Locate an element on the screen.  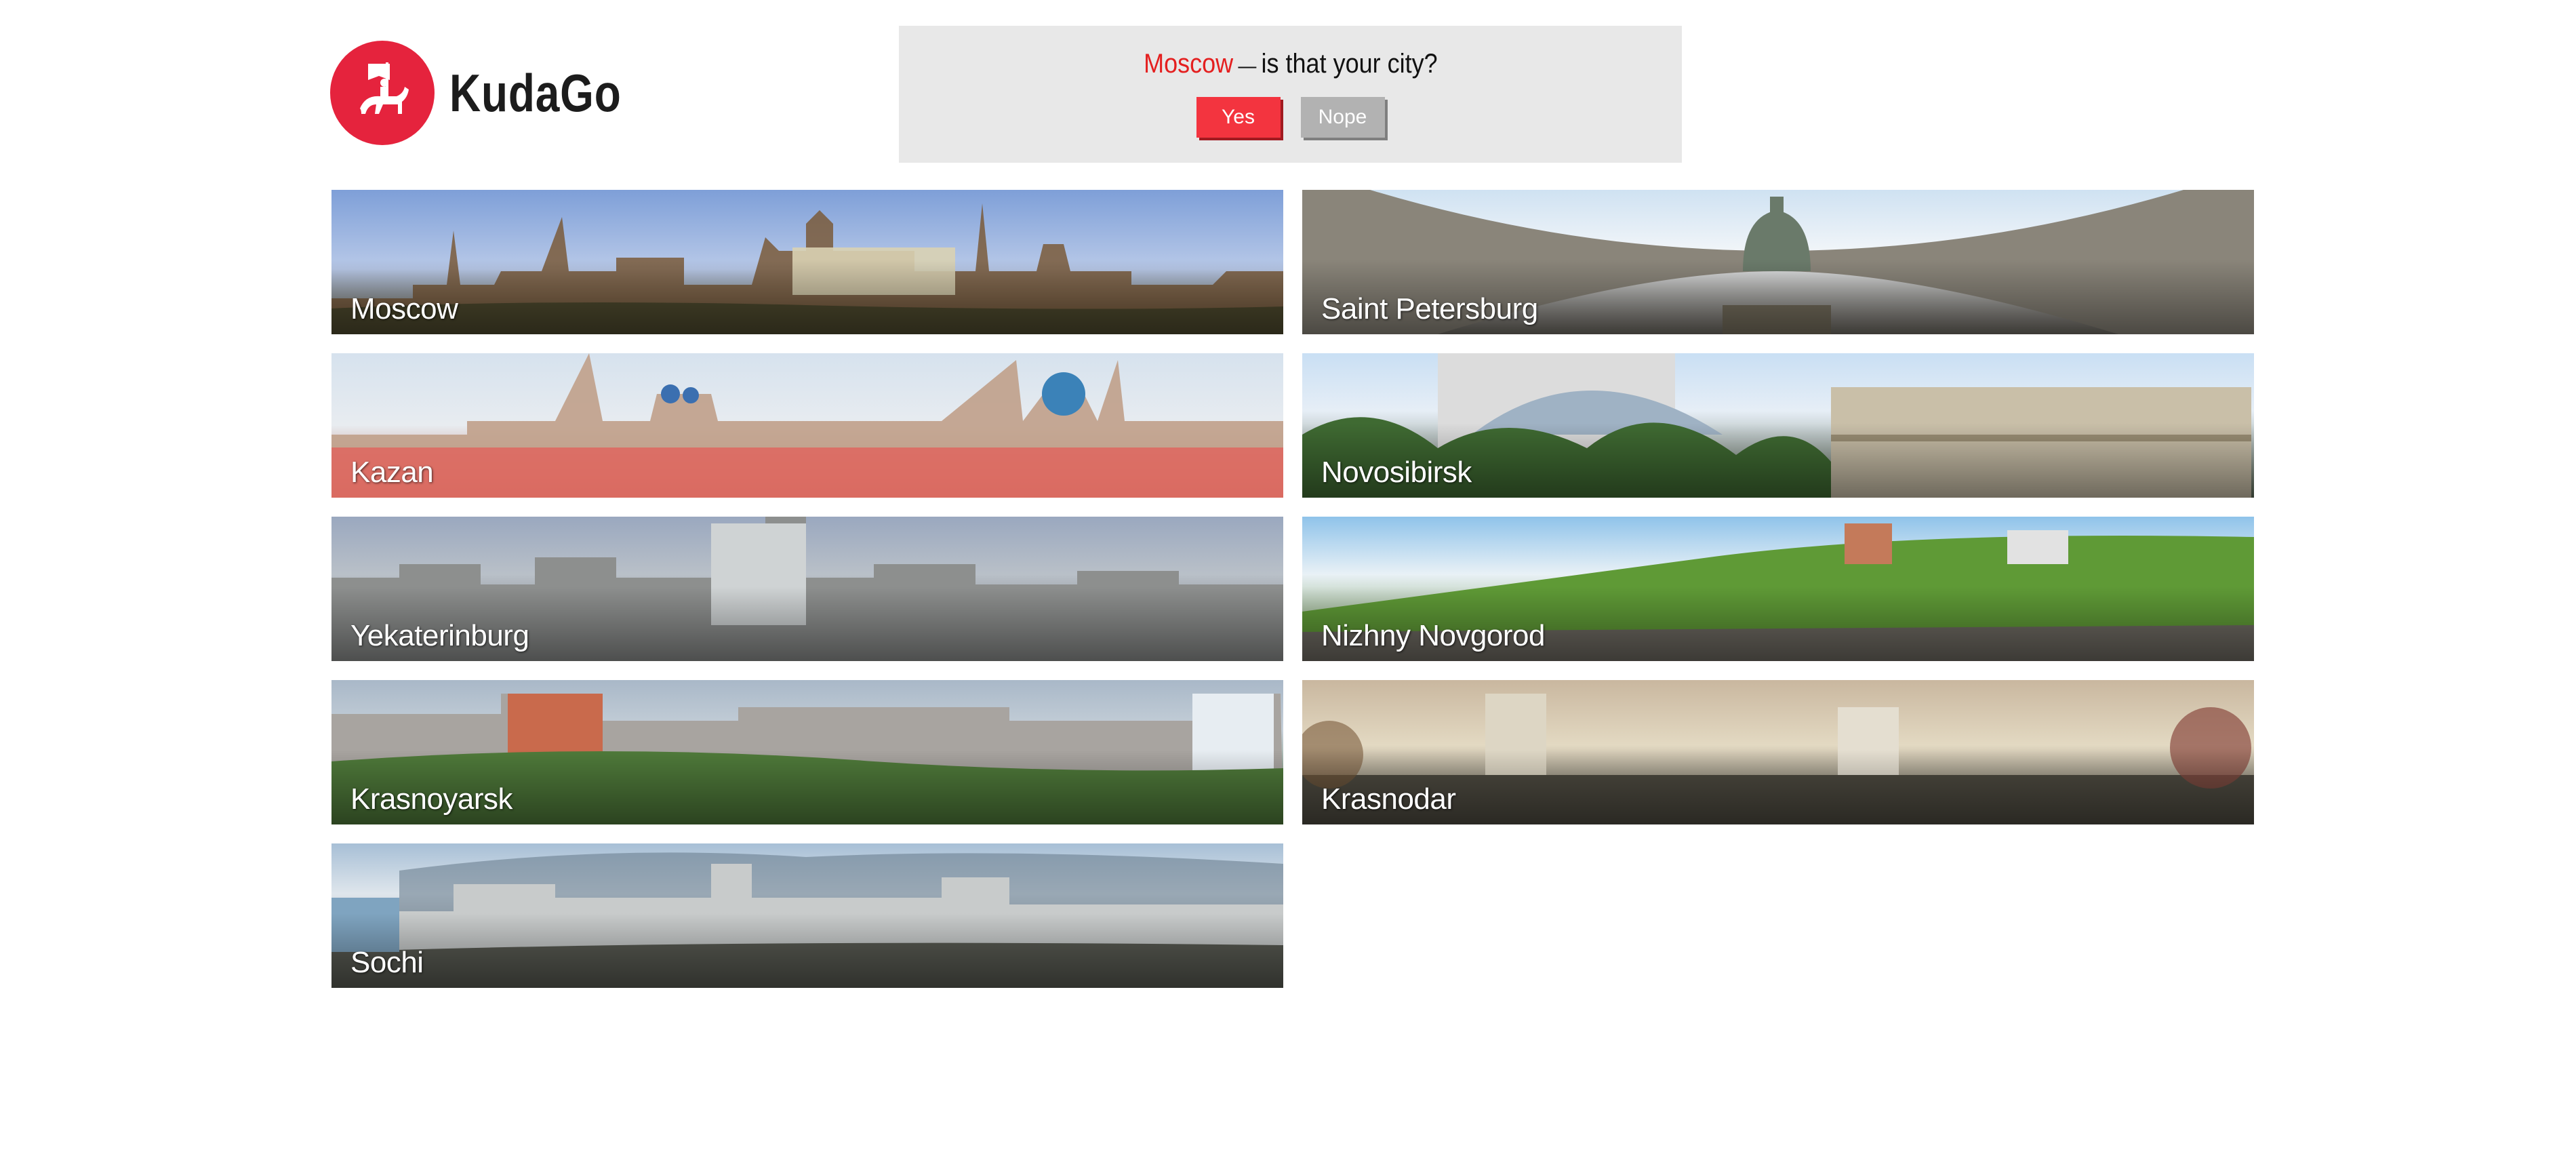
horse-rider-flag-icon is located at coordinates (382, 93).